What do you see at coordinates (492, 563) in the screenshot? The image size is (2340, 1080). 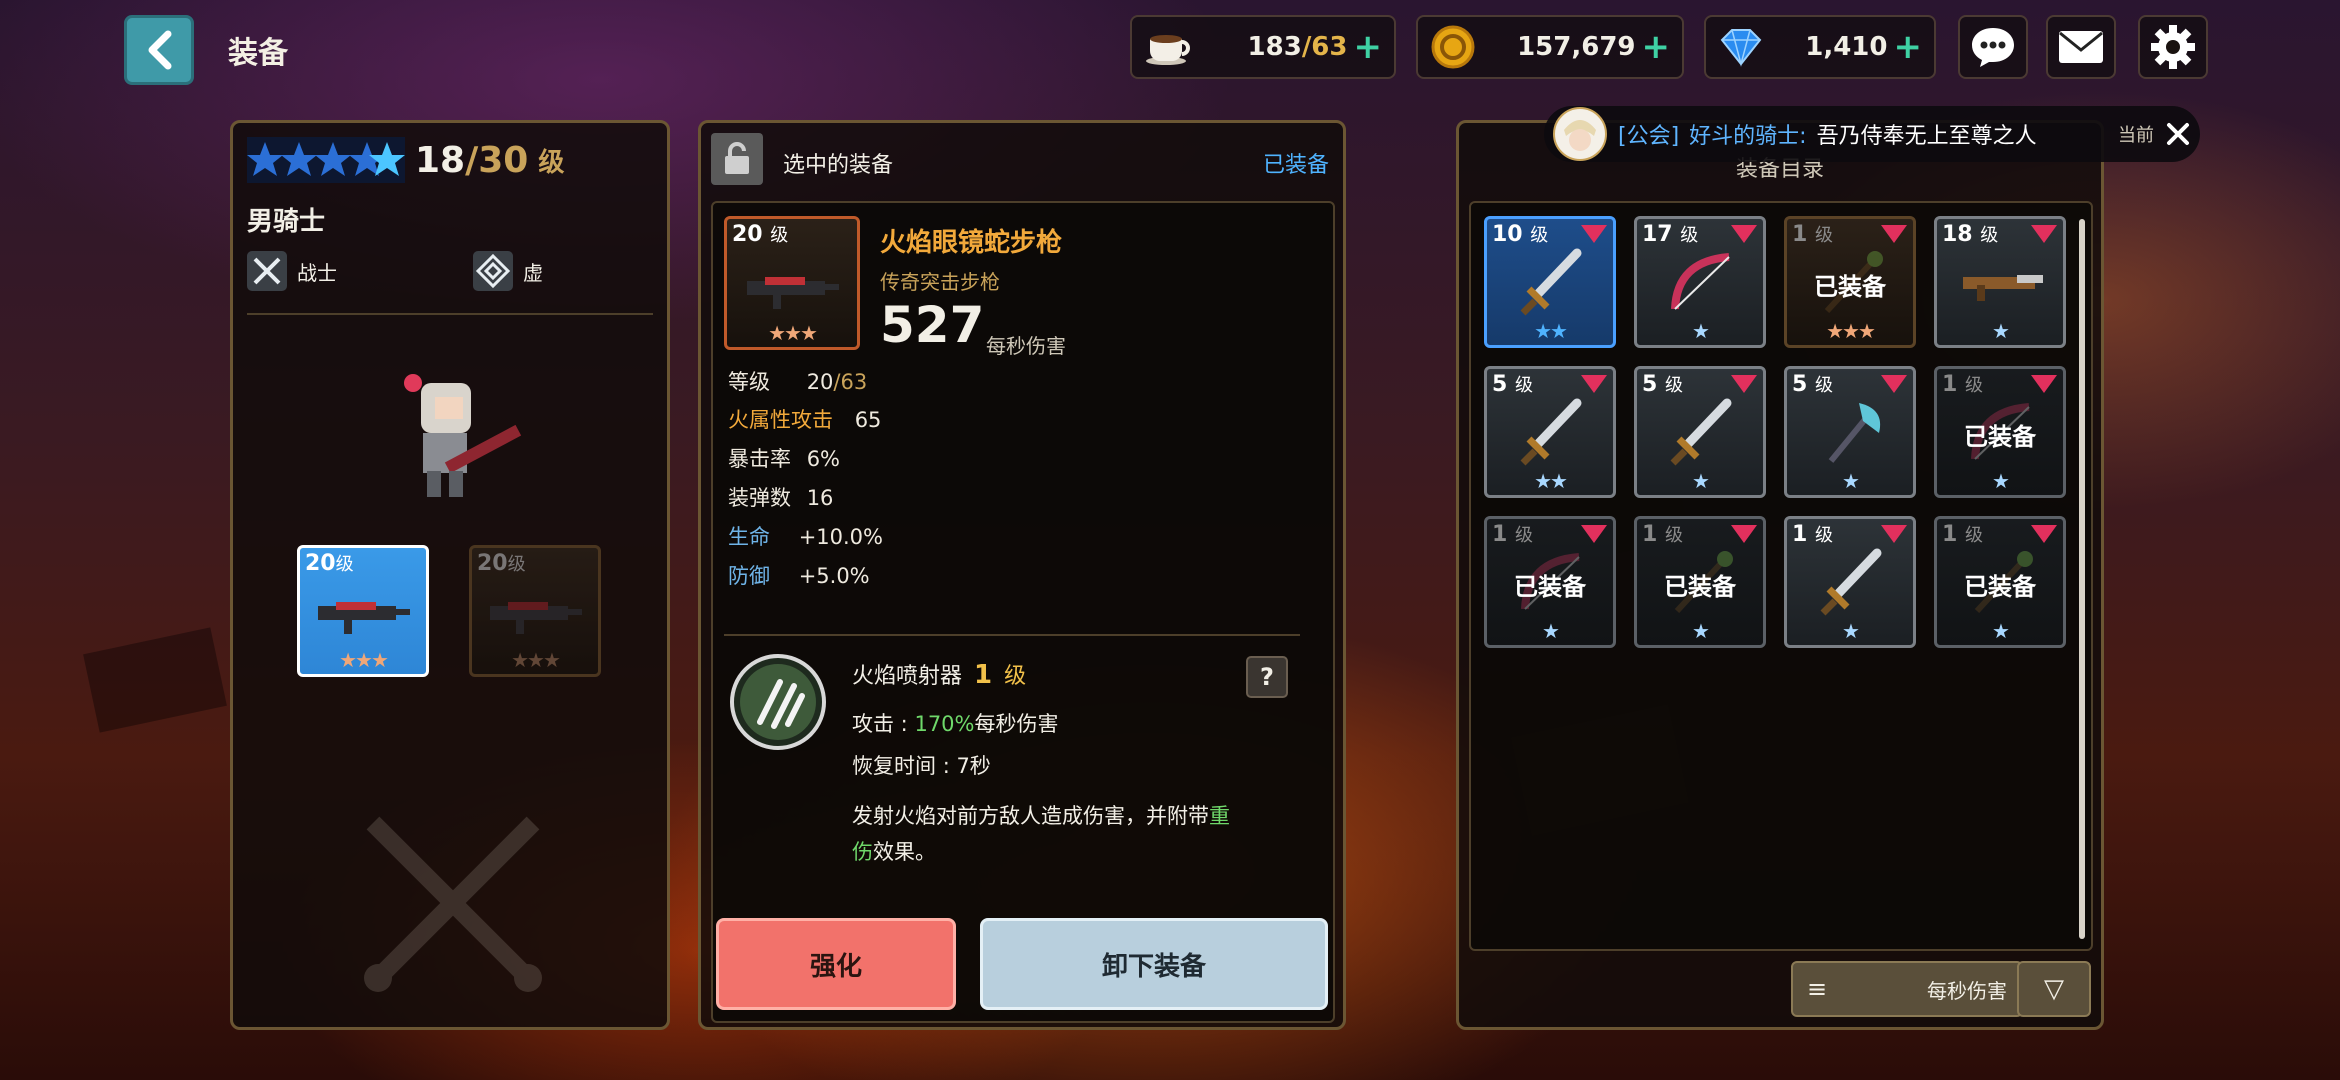 I see `weapon-slot-2-level: 20` at bounding box center [492, 563].